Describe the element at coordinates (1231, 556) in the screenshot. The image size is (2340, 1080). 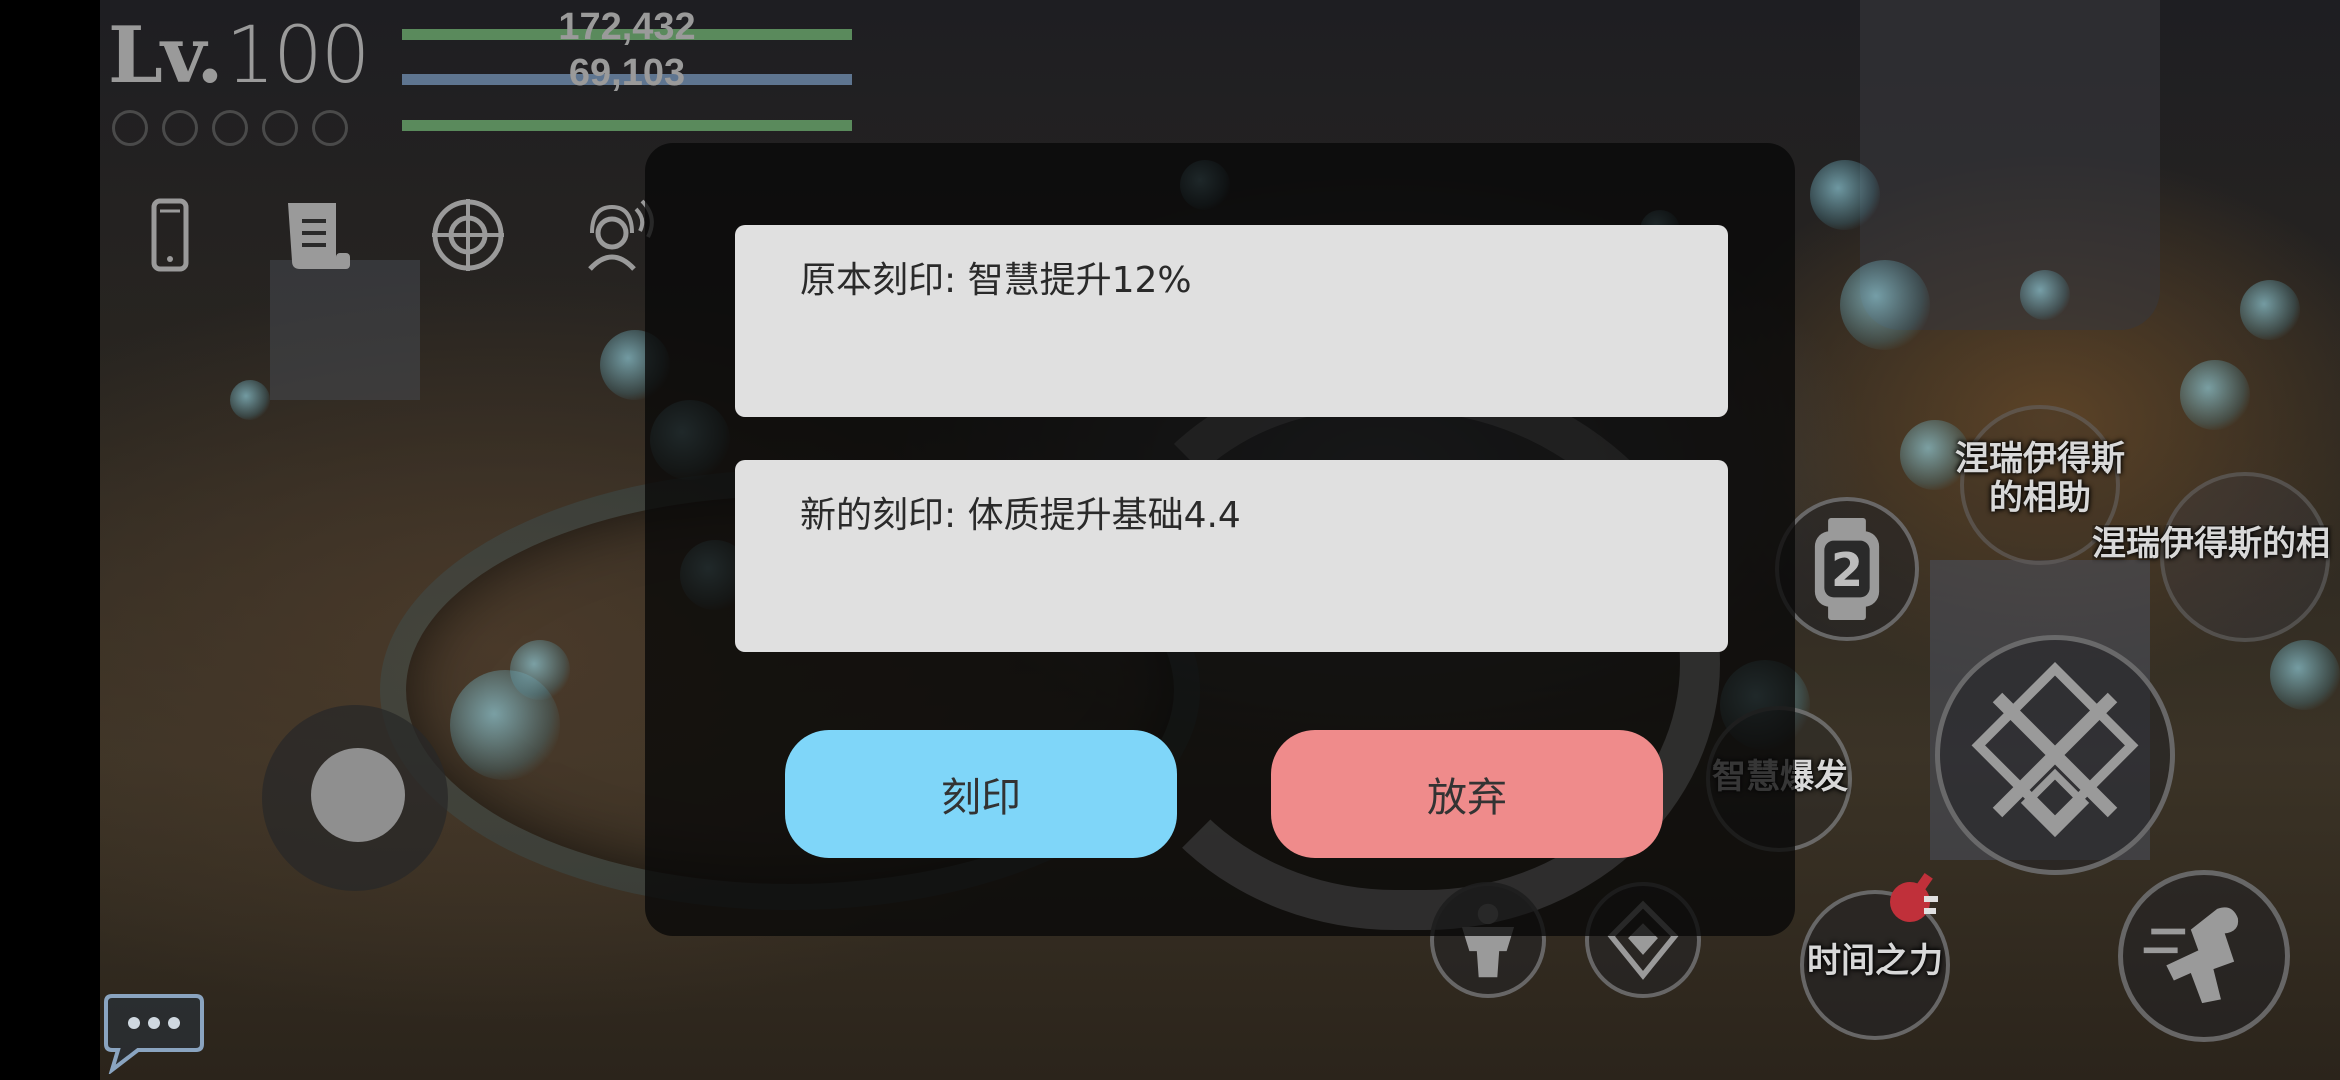
I see `new-engraving-card: 新的刻印: 体质提升基础4.4` at that location.